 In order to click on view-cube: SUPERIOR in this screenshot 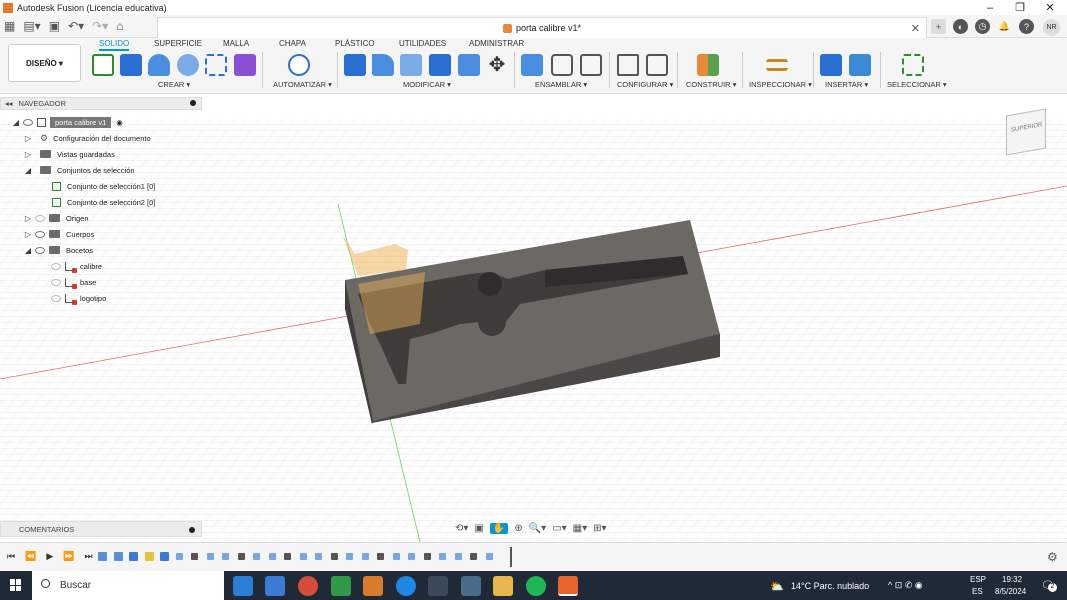, I will do `click(1026, 132)`.